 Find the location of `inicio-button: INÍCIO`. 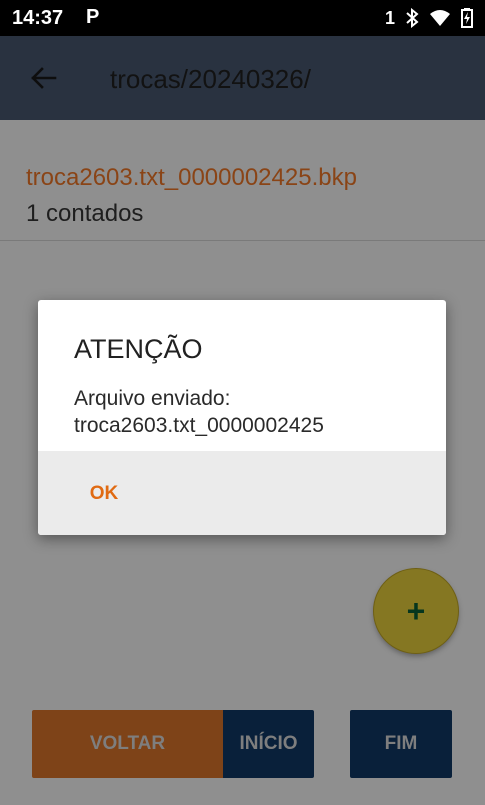

inicio-button: INÍCIO is located at coordinates (268, 744).